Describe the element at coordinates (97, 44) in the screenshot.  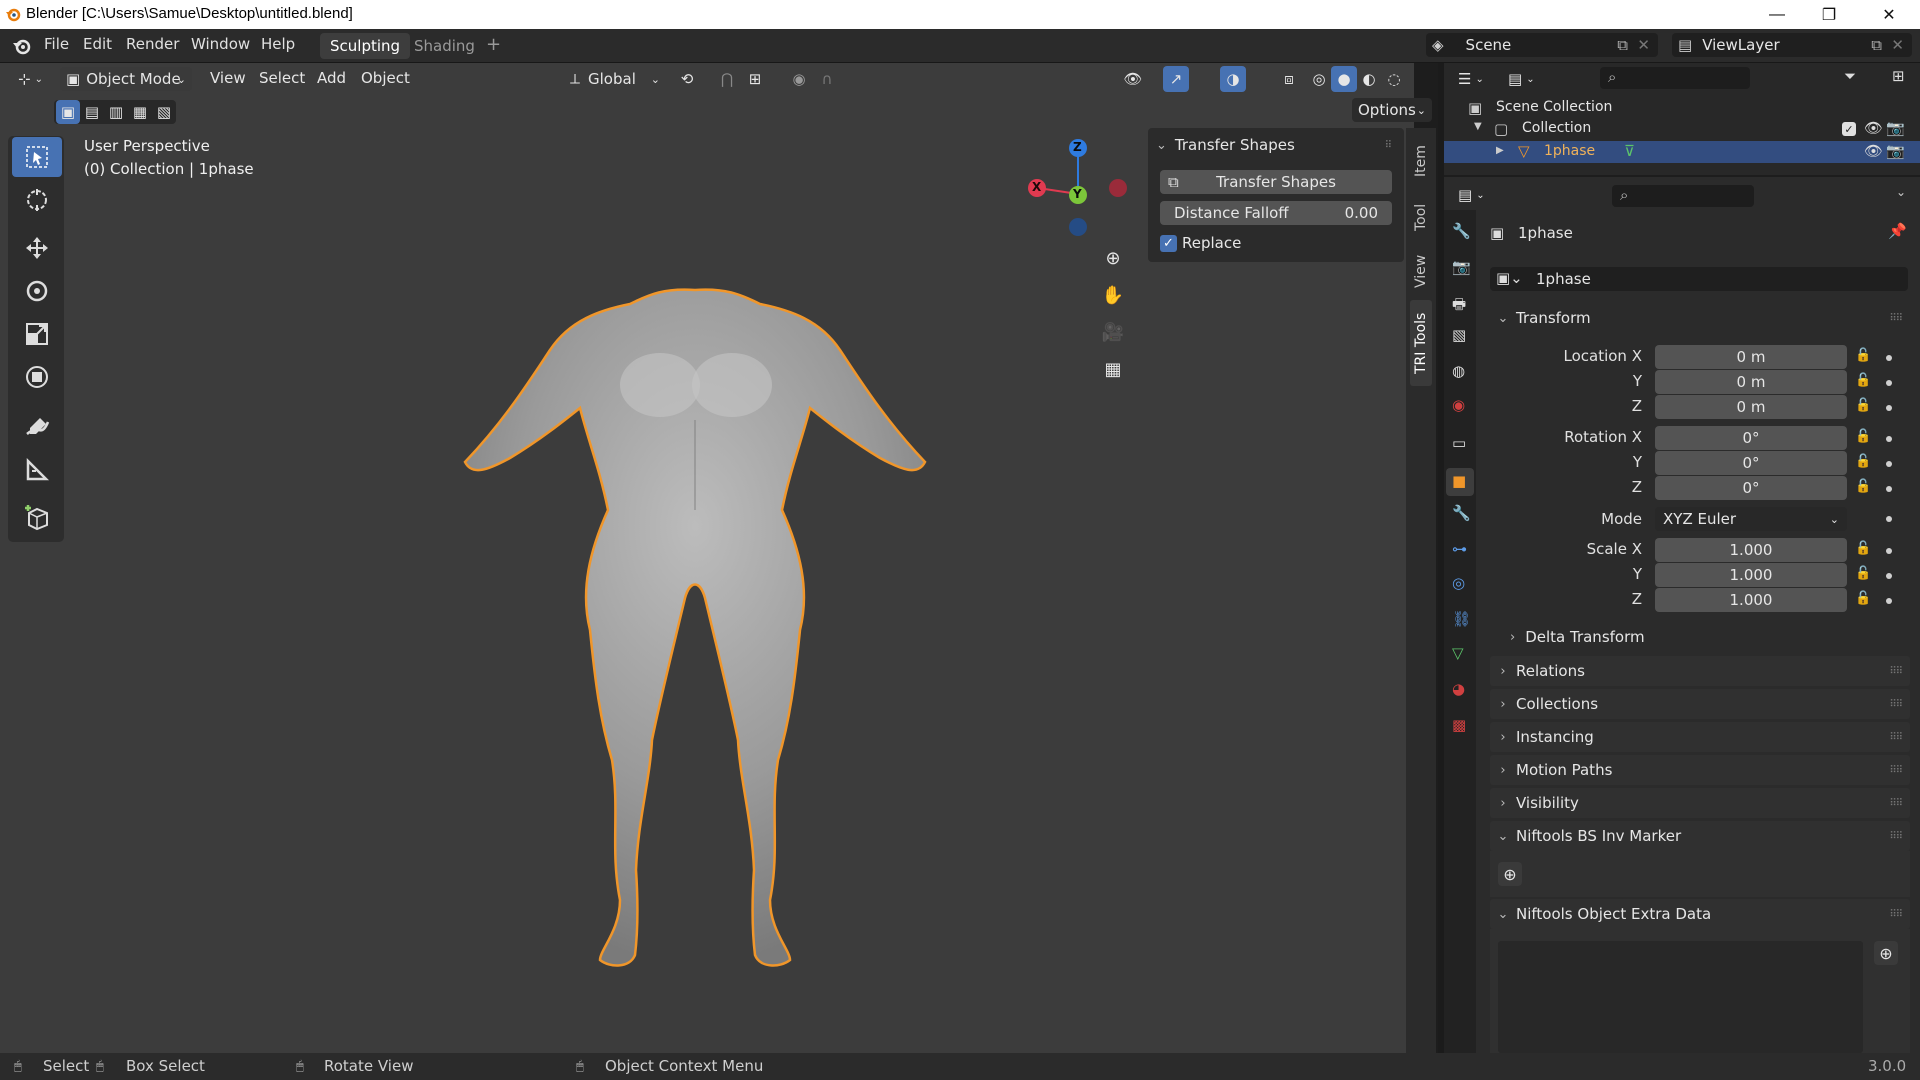
I see `menu-edit: Edit` at that location.